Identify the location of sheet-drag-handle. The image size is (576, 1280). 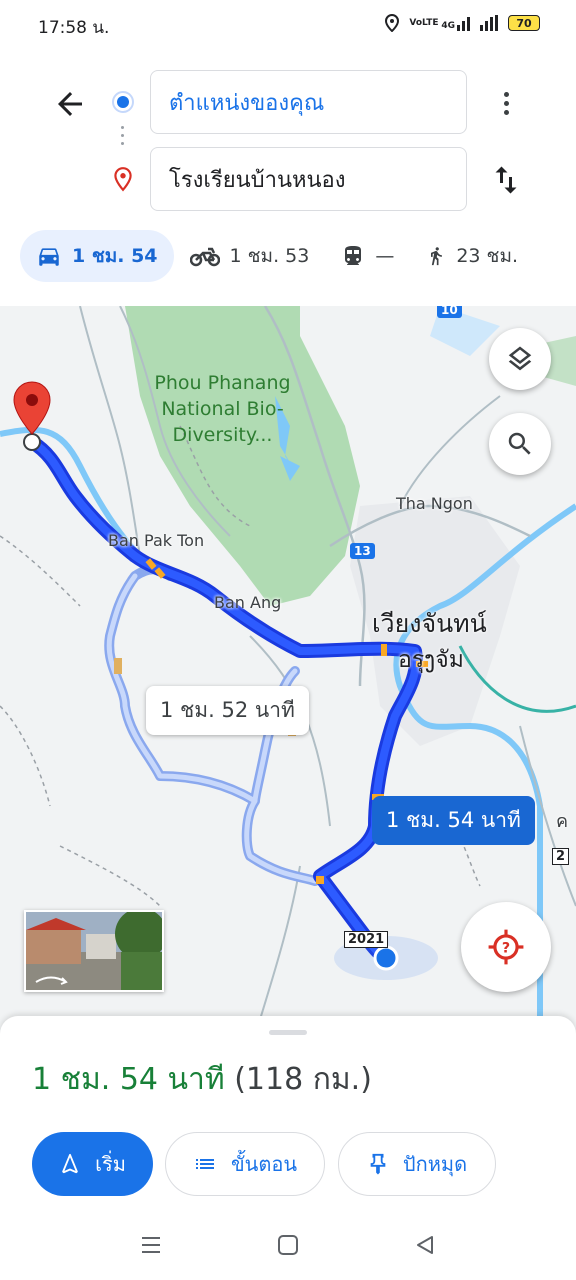
(288, 1032).